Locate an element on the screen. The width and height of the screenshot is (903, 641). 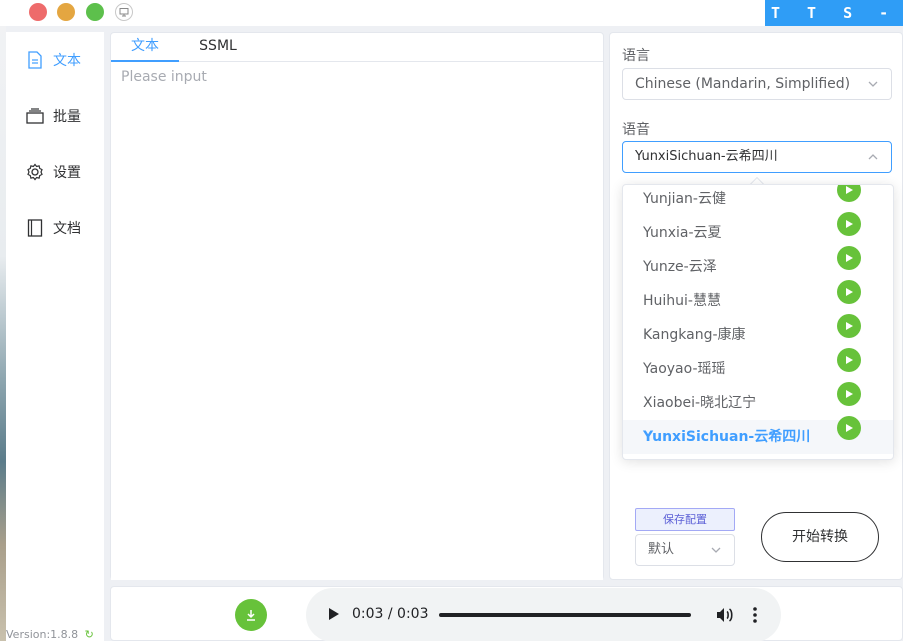
voice-option: Huihui-慧慧 is located at coordinates (758, 299).